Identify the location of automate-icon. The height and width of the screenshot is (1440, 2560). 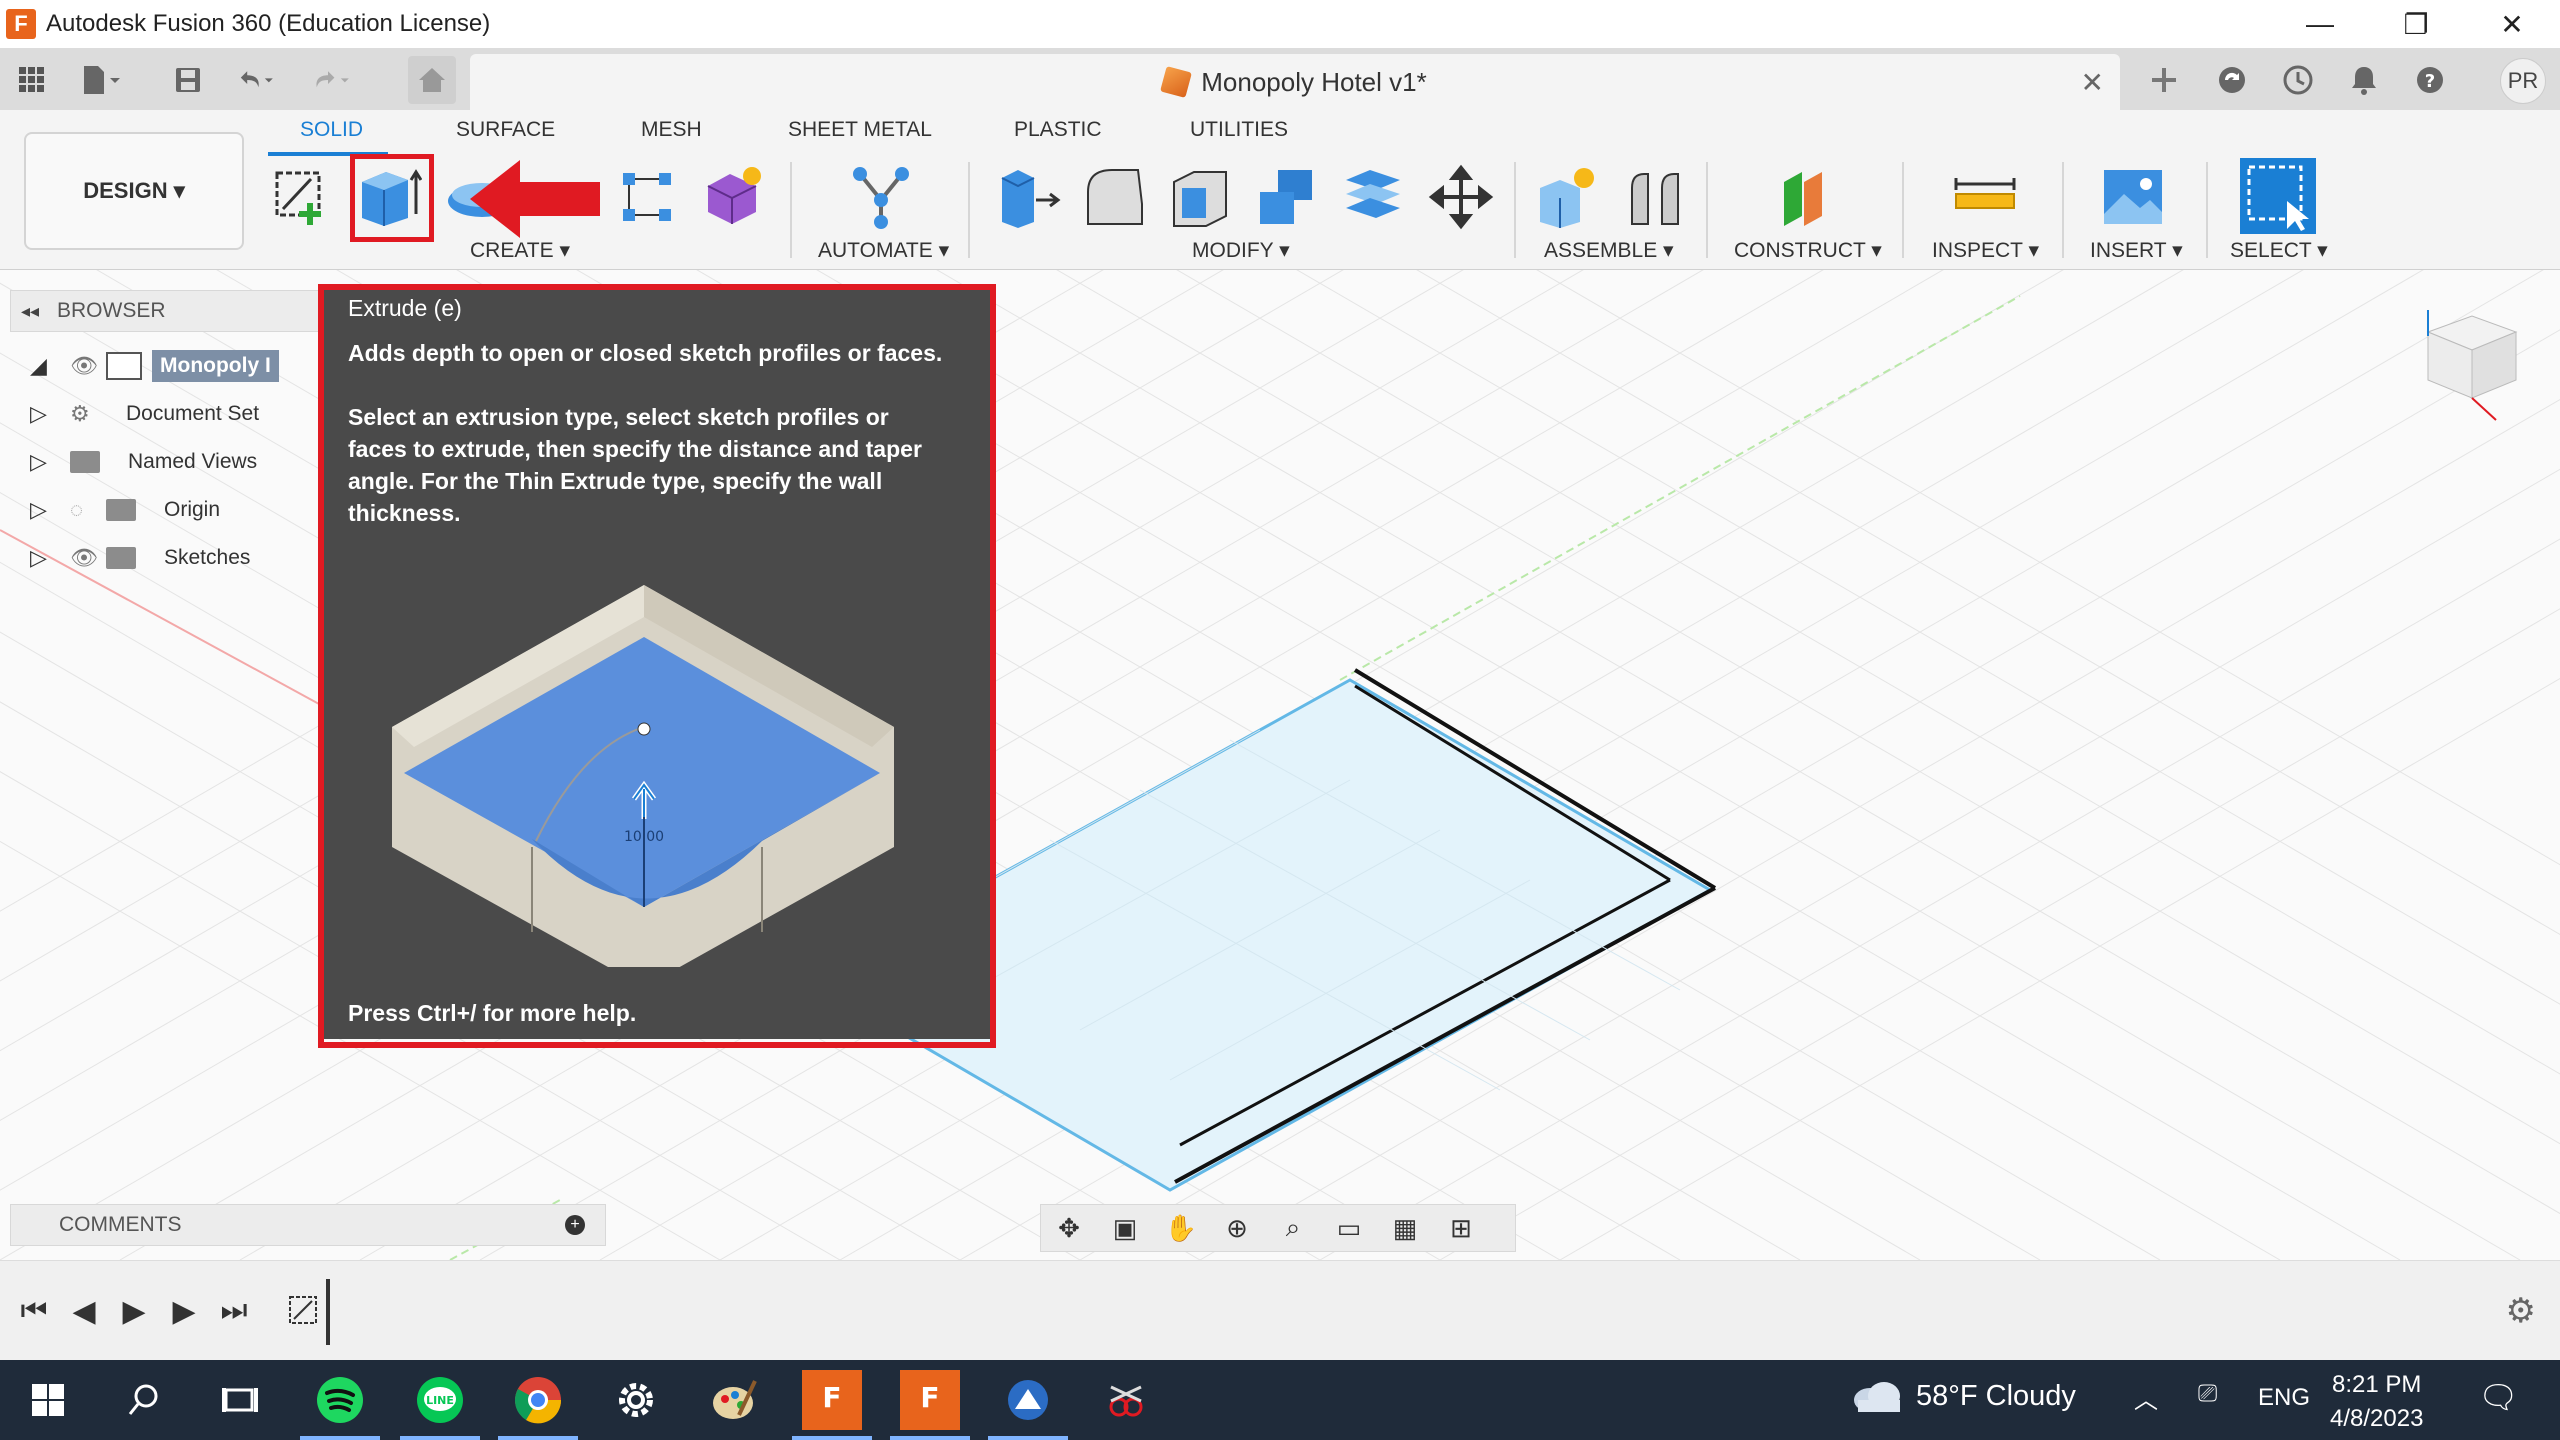
(881, 197).